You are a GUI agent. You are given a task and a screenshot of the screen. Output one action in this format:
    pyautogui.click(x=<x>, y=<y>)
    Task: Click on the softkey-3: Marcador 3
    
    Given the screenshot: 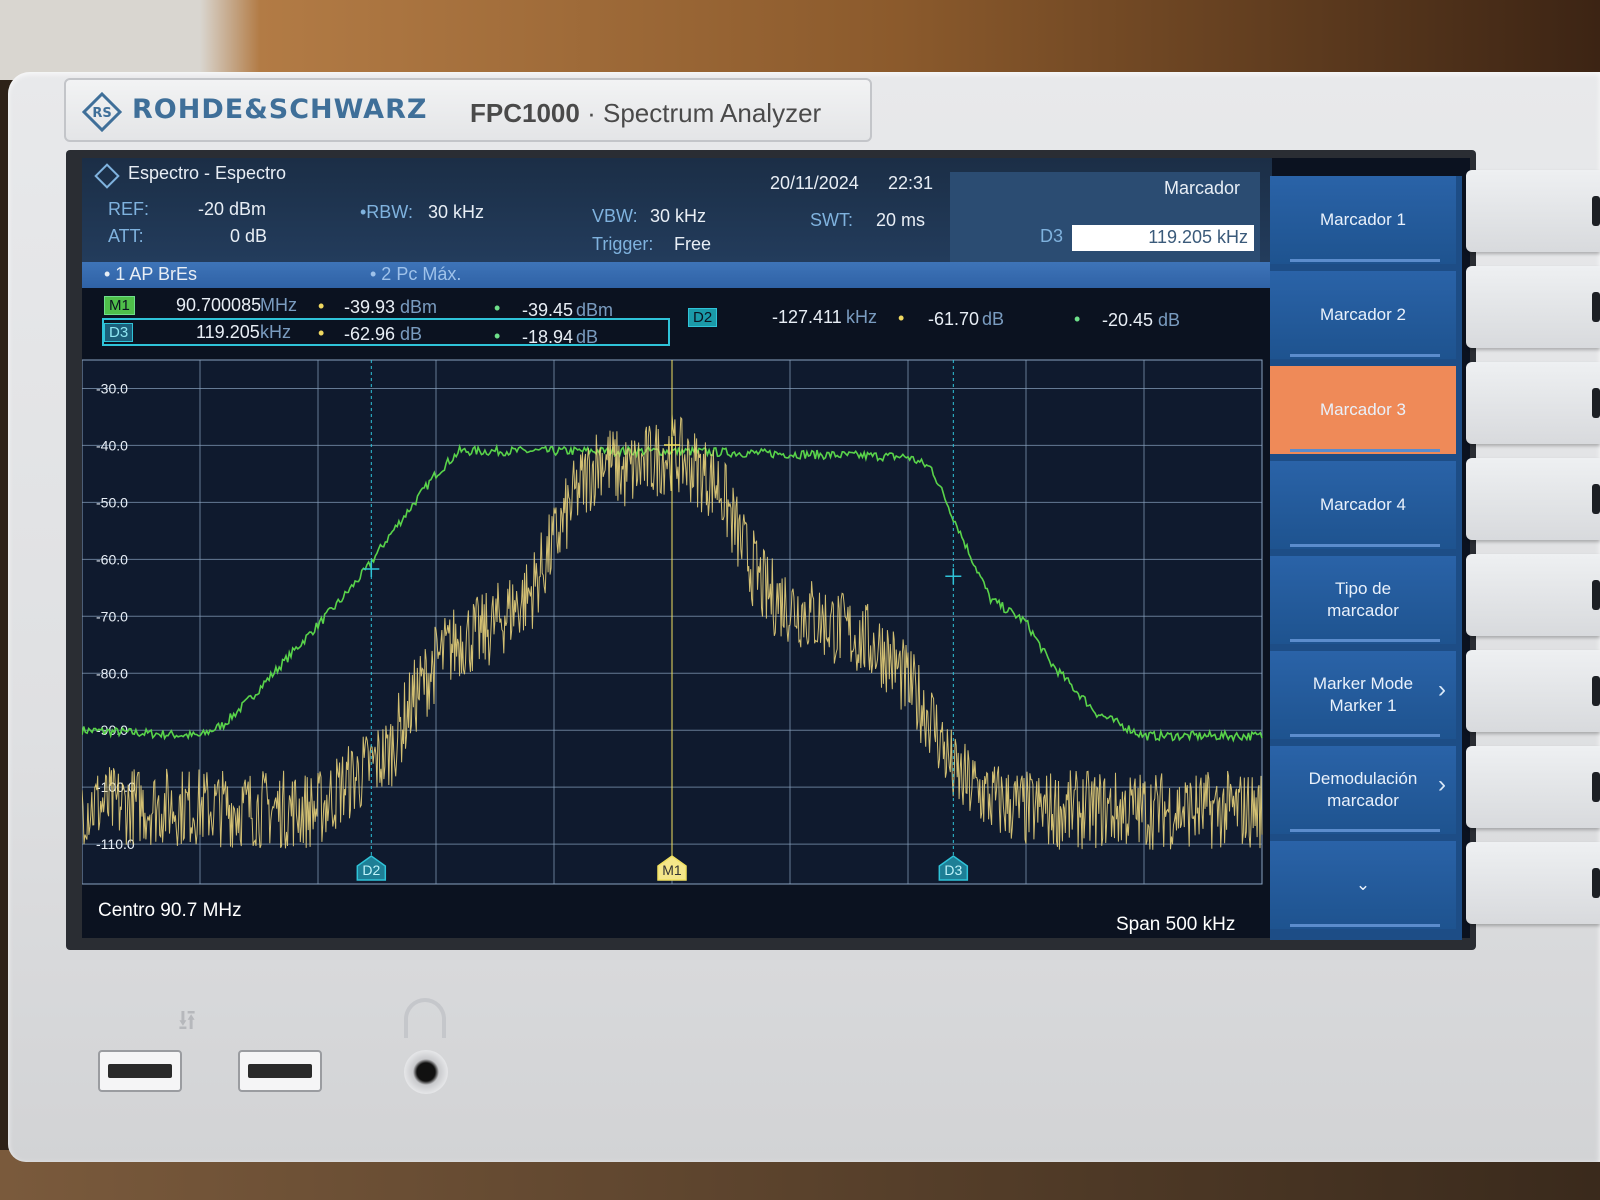 What is the action you would take?
    pyautogui.click(x=1363, y=410)
    